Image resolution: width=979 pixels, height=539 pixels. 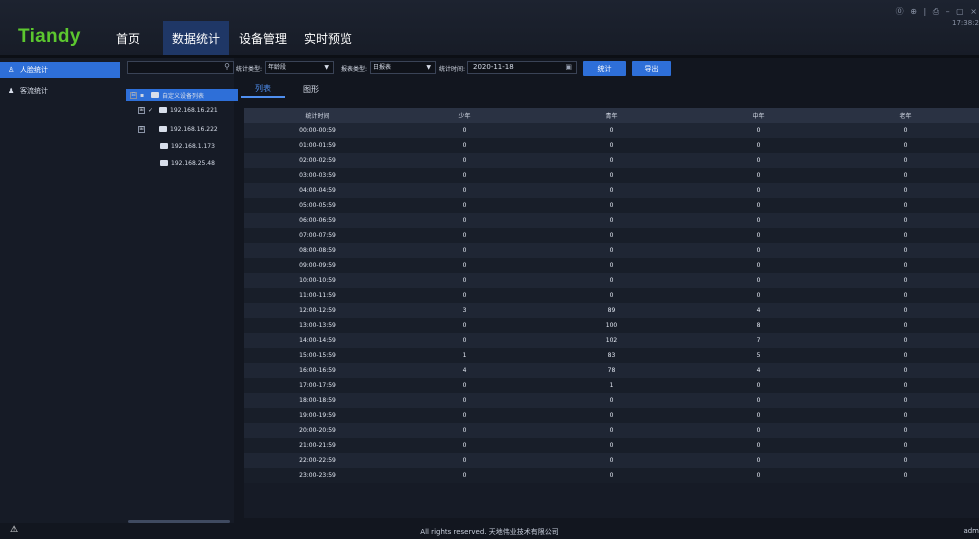 What do you see at coordinates (452, 69) in the screenshot?
I see `statistics-time-label: 统计时间:` at bounding box center [452, 69].